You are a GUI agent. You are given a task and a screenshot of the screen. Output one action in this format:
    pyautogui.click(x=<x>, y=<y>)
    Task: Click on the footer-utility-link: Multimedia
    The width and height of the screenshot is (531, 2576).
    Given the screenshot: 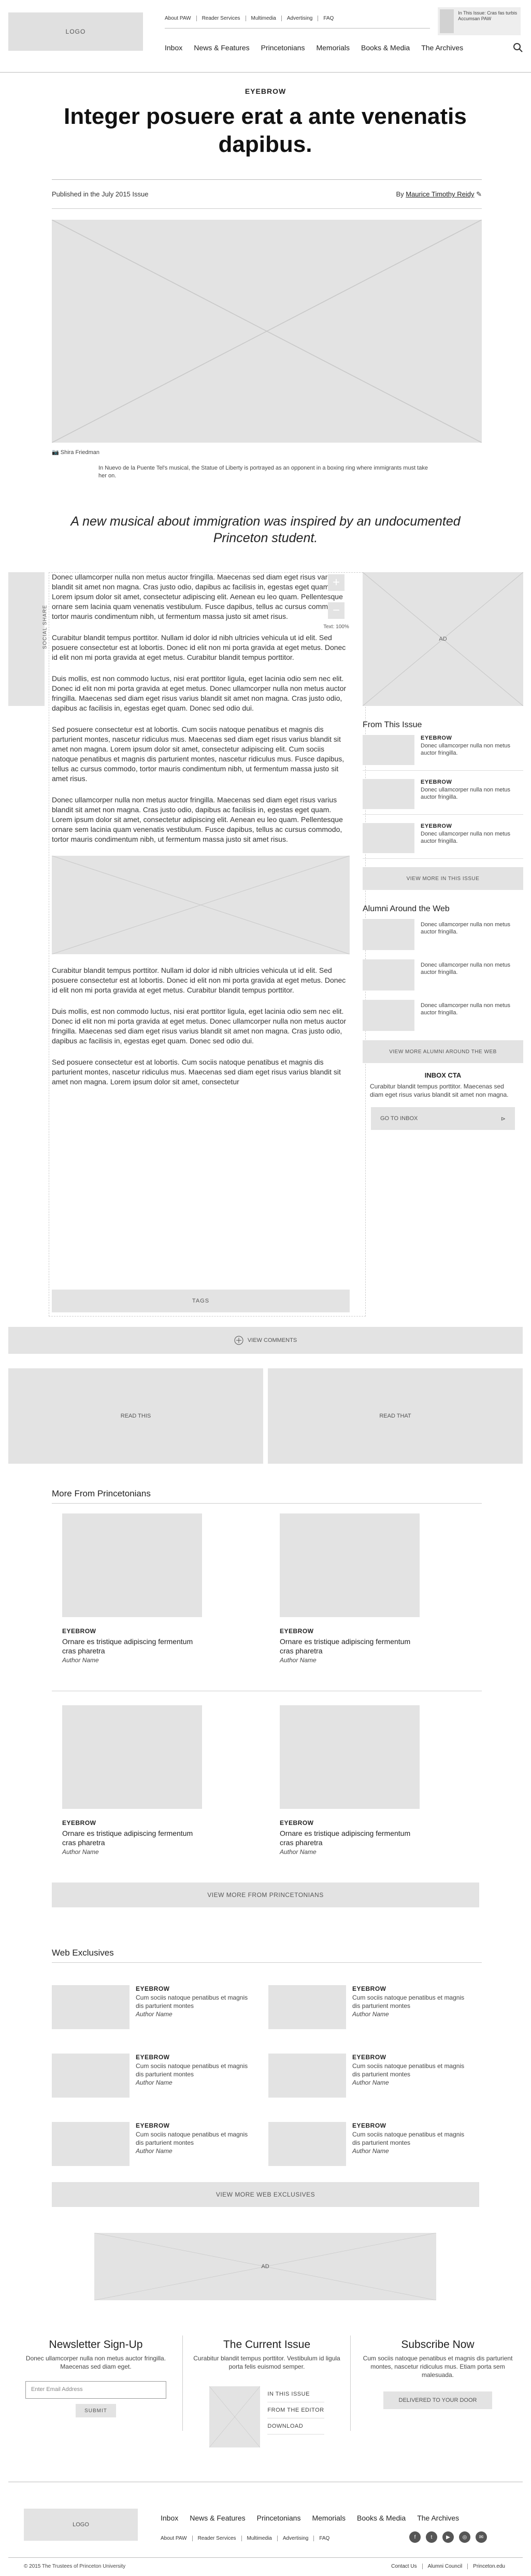 What is the action you would take?
    pyautogui.click(x=259, y=2538)
    